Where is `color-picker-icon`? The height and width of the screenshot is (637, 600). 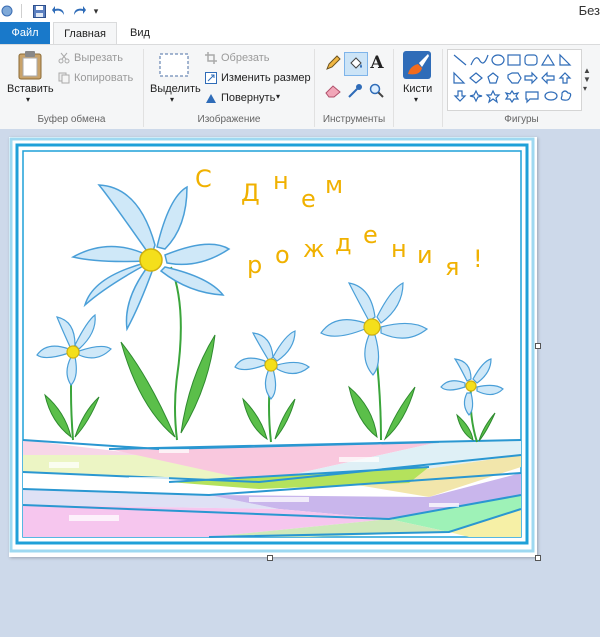 color-picker-icon is located at coordinates (355, 91).